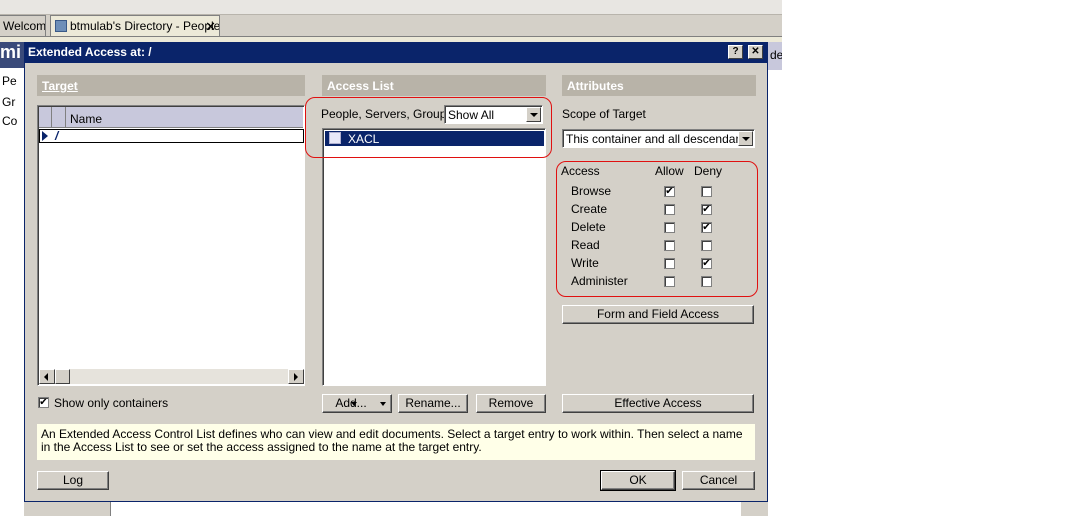 The width and height of the screenshot is (1079, 516). I want to click on help-button: ?, so click(735, 52).